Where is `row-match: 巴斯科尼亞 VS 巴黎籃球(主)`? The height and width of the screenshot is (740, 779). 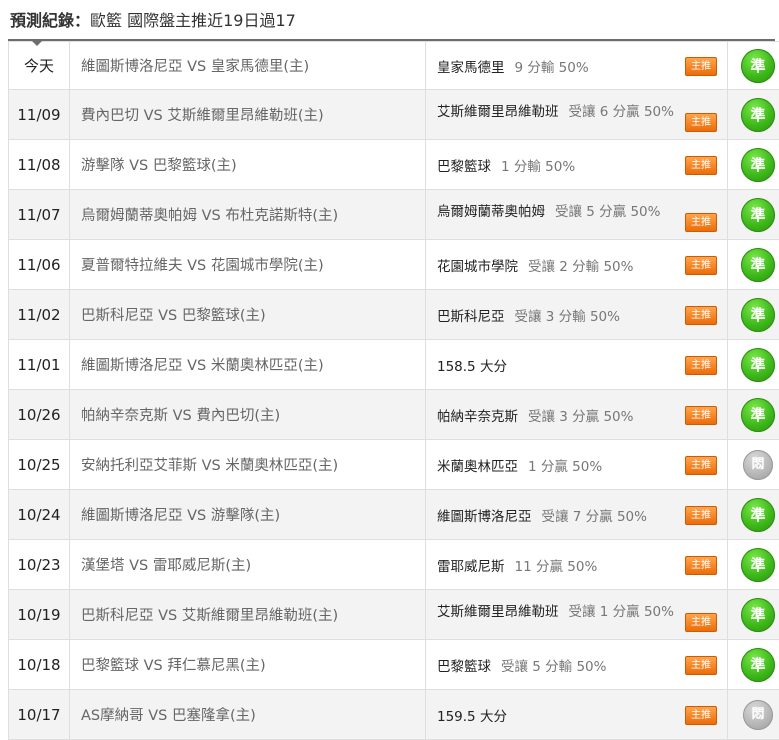
row-match: 巴斯科尼亞 VS 巴黎籃球(主) is located at coordinates (248, 315).